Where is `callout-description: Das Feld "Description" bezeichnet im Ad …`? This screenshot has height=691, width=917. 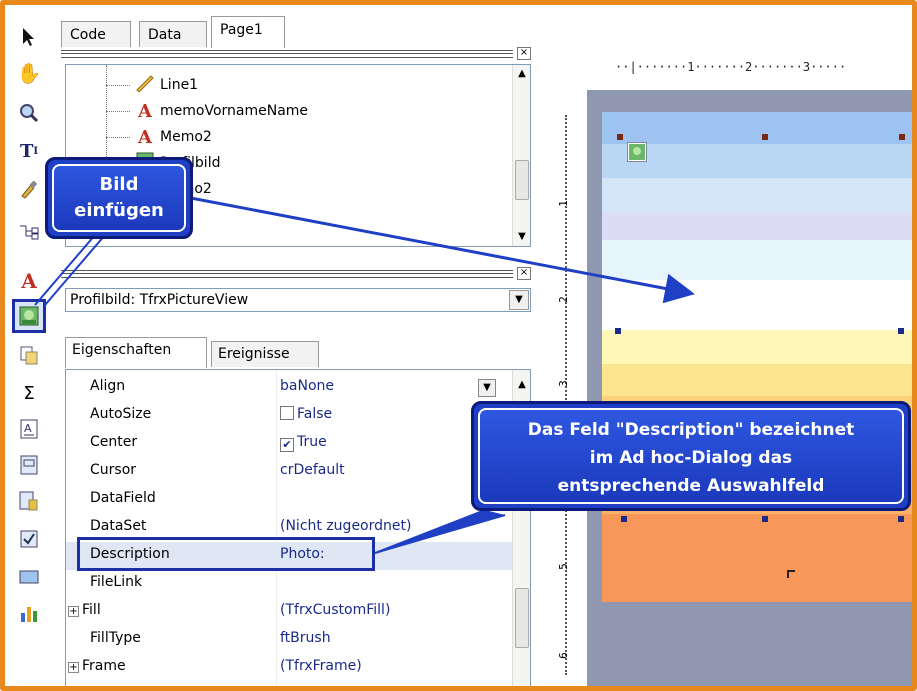 callout-description: Das Feld "Description" bezeichnet im Ad … is located at coordinates (691, 456).